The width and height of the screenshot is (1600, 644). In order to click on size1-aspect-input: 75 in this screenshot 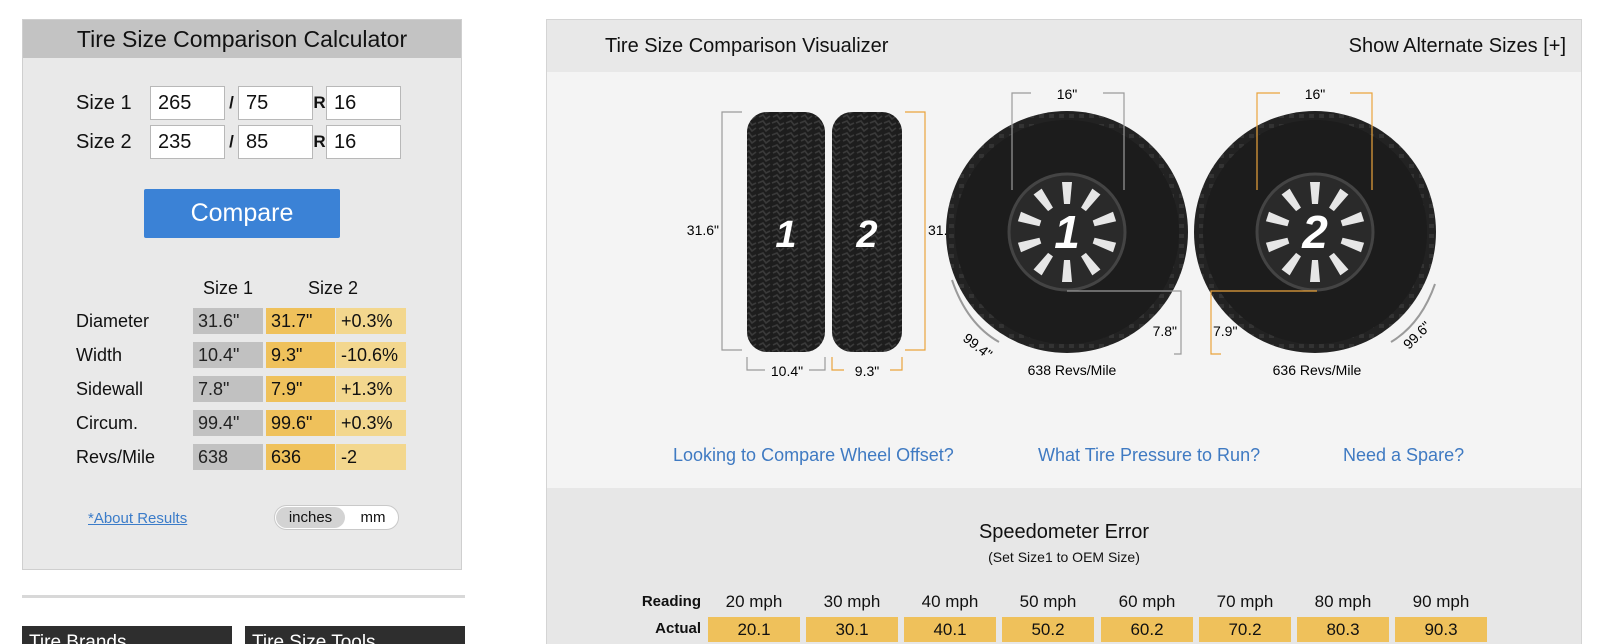, I will do `click(275, 103)`.